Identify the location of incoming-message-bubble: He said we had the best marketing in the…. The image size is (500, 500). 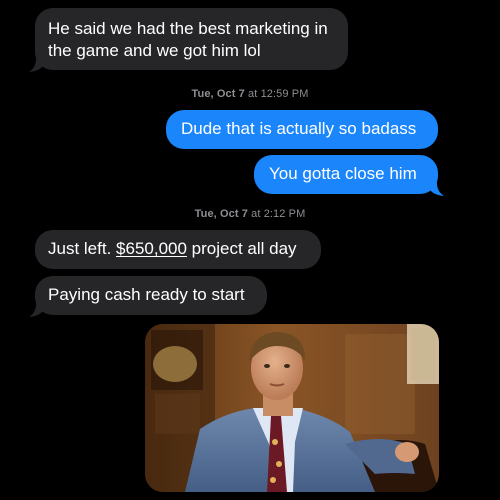
(191, 39).